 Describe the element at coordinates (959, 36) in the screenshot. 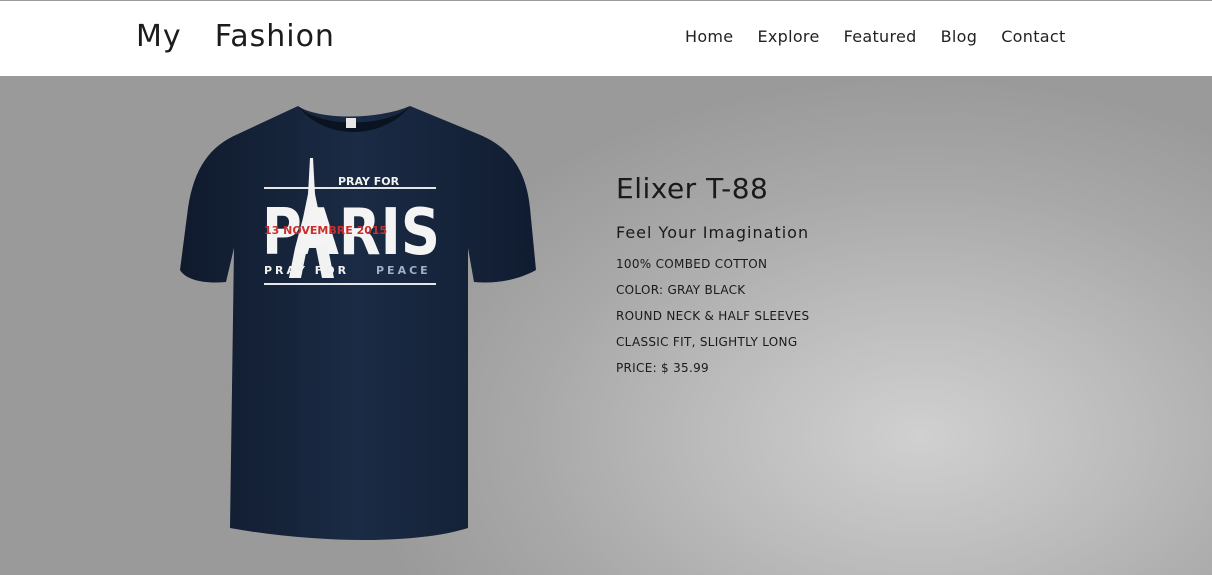

I see `nav-item-blog: Blog` at that location.